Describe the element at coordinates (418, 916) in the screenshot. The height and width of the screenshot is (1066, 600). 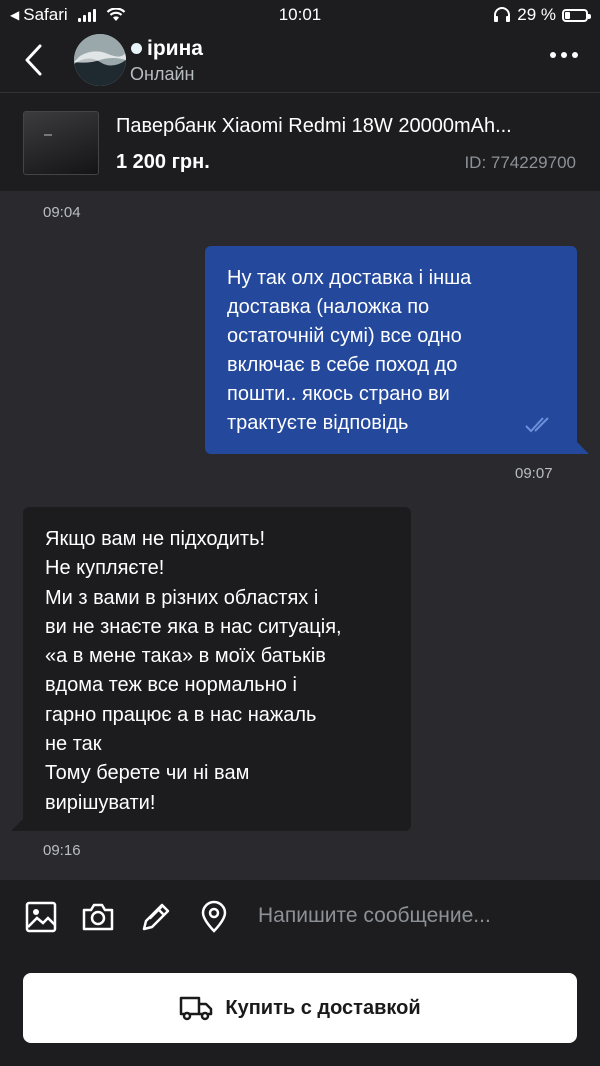
I see `message-input` at that location.